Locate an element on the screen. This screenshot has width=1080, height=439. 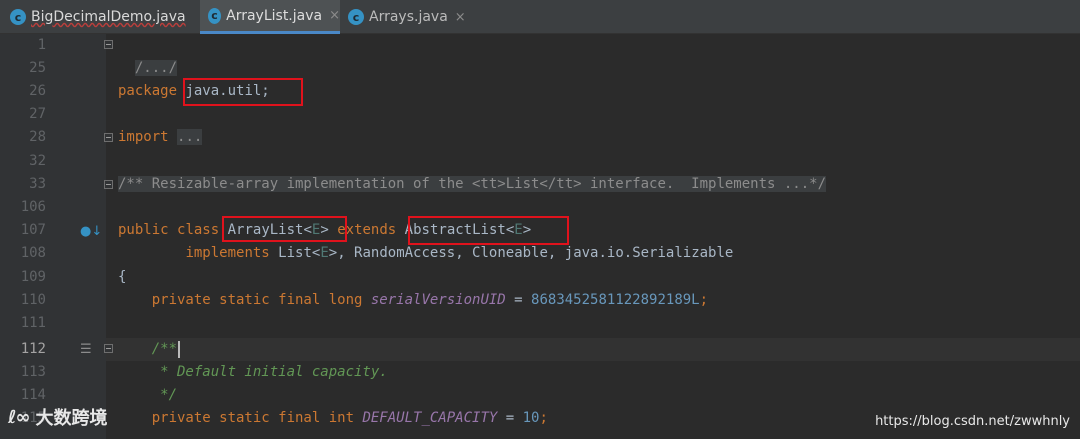
tab-bigdecimaldemo: c BigDecimalDemo.java is located at coordinates (105, 17).